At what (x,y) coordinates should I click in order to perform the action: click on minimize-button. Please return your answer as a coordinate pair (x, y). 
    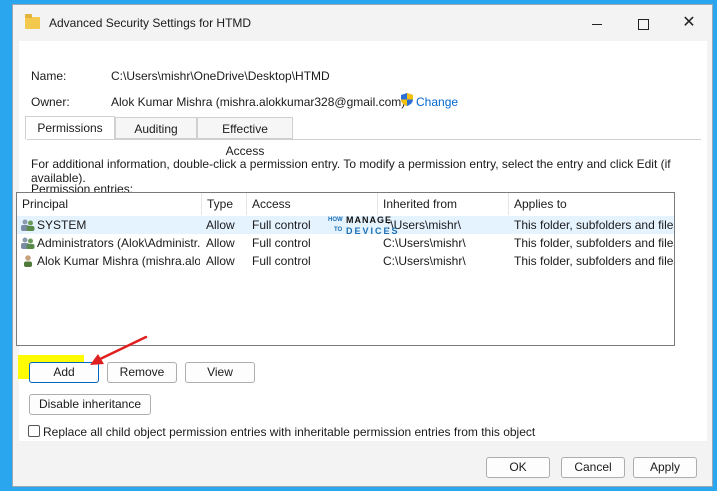
    Looking at the image, I should click on (597, 23).